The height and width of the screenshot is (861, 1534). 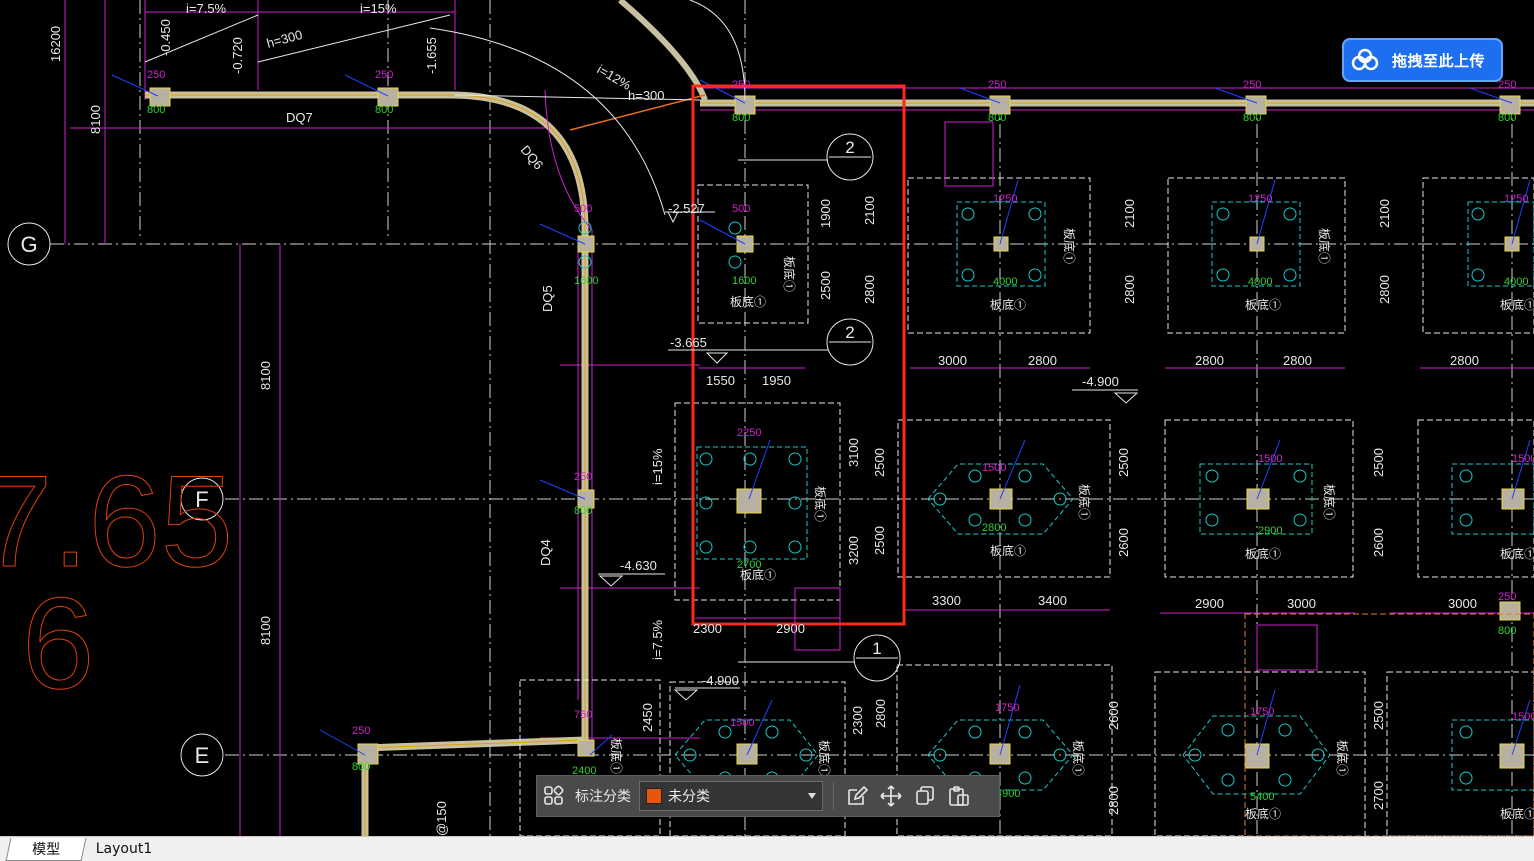 What do you see at coordinates (1052, 600) in the screenshot?
I see `dimension-text: 3400` at bounding box center [1052, 600].